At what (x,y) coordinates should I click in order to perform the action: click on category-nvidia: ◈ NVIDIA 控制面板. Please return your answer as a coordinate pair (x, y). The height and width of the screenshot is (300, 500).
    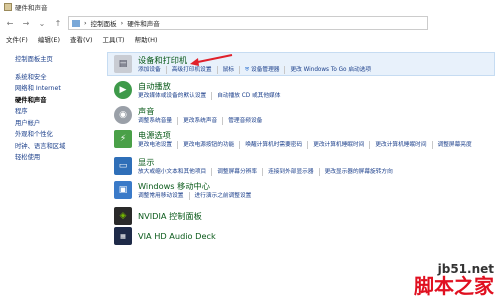
    Looking at the image, I should click on (158, 216).